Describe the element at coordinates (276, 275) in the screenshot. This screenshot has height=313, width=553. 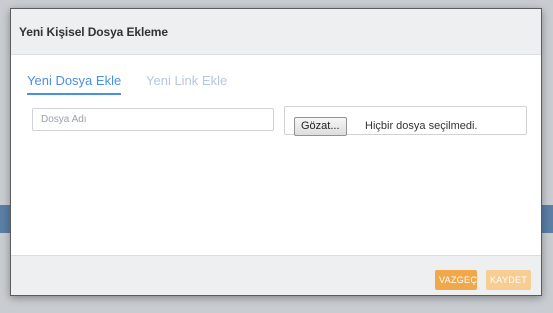
I see `modal-footer: VAZGEÇ KAYDET` at that location.